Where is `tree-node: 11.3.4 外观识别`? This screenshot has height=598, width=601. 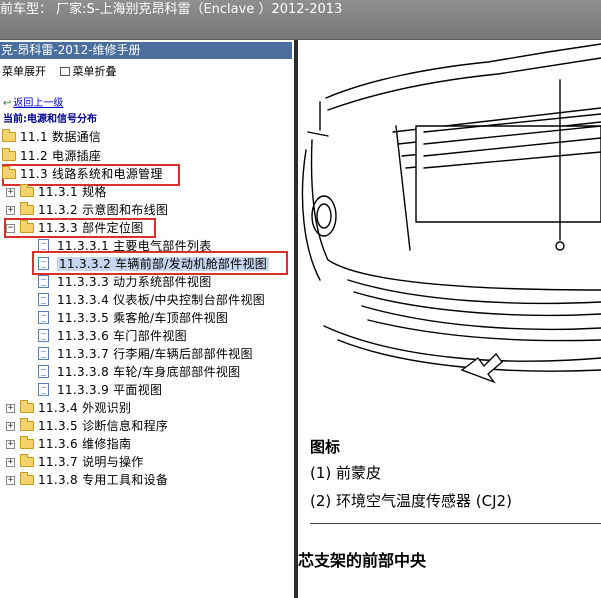 tree-node: 11.3.4 外观识别 is located at coordinates (75, 408).